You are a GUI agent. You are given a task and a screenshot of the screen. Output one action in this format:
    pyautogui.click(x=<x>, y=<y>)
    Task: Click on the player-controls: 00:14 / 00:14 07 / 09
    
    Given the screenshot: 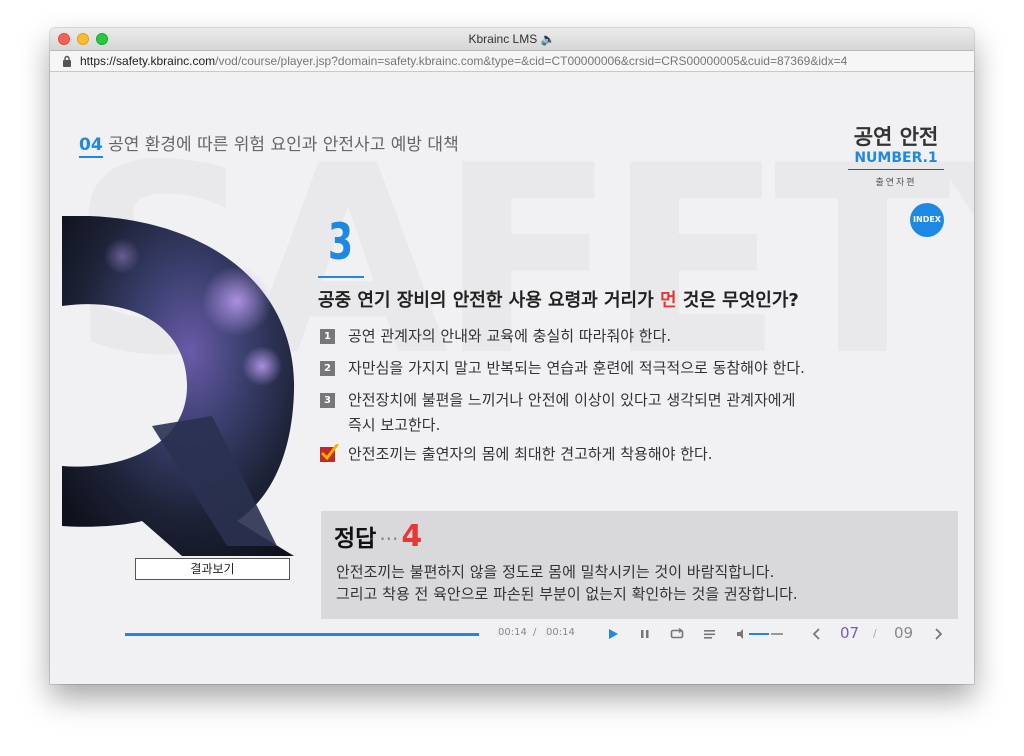 What is the action you would take?
    pyautogui.click(x=512, y=637)
    